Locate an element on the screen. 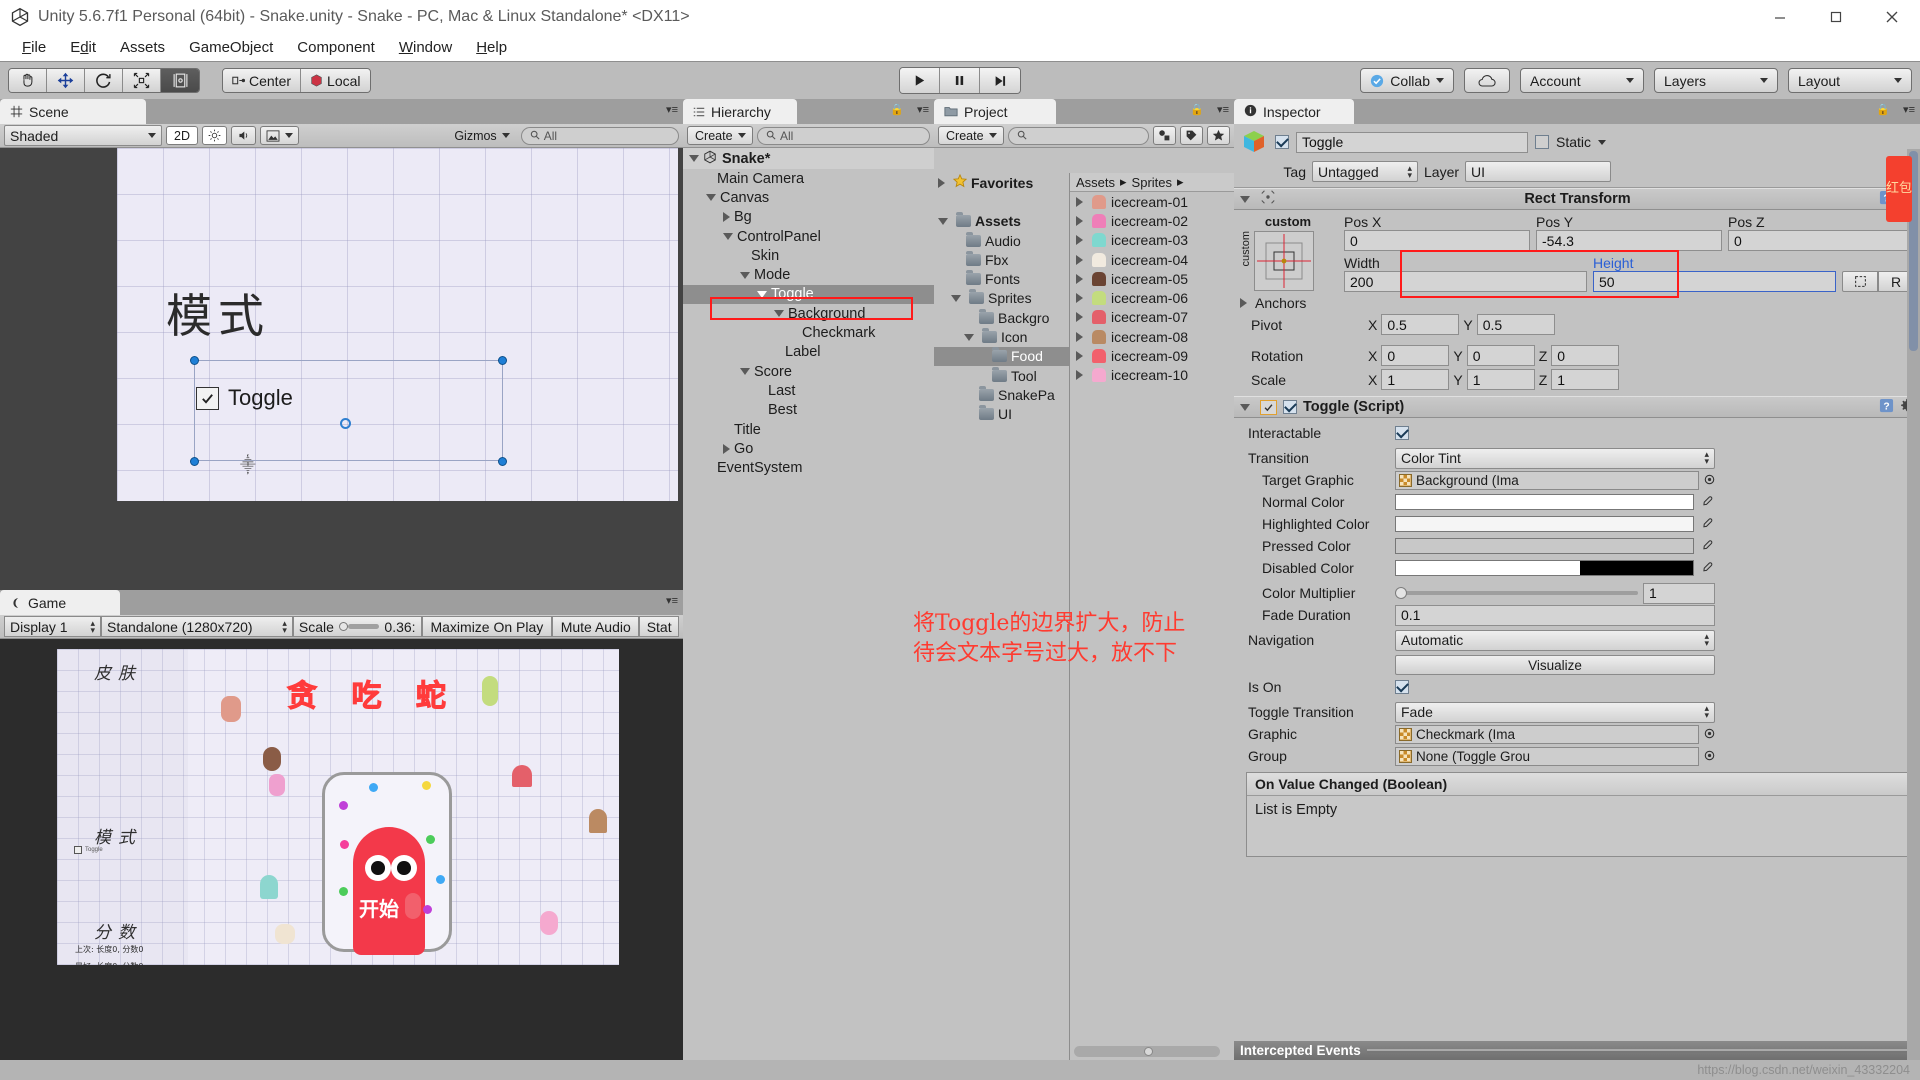 The image size is (1920, 1080). pos-y-input: -54.3 is located at coordinates (1629, 240).